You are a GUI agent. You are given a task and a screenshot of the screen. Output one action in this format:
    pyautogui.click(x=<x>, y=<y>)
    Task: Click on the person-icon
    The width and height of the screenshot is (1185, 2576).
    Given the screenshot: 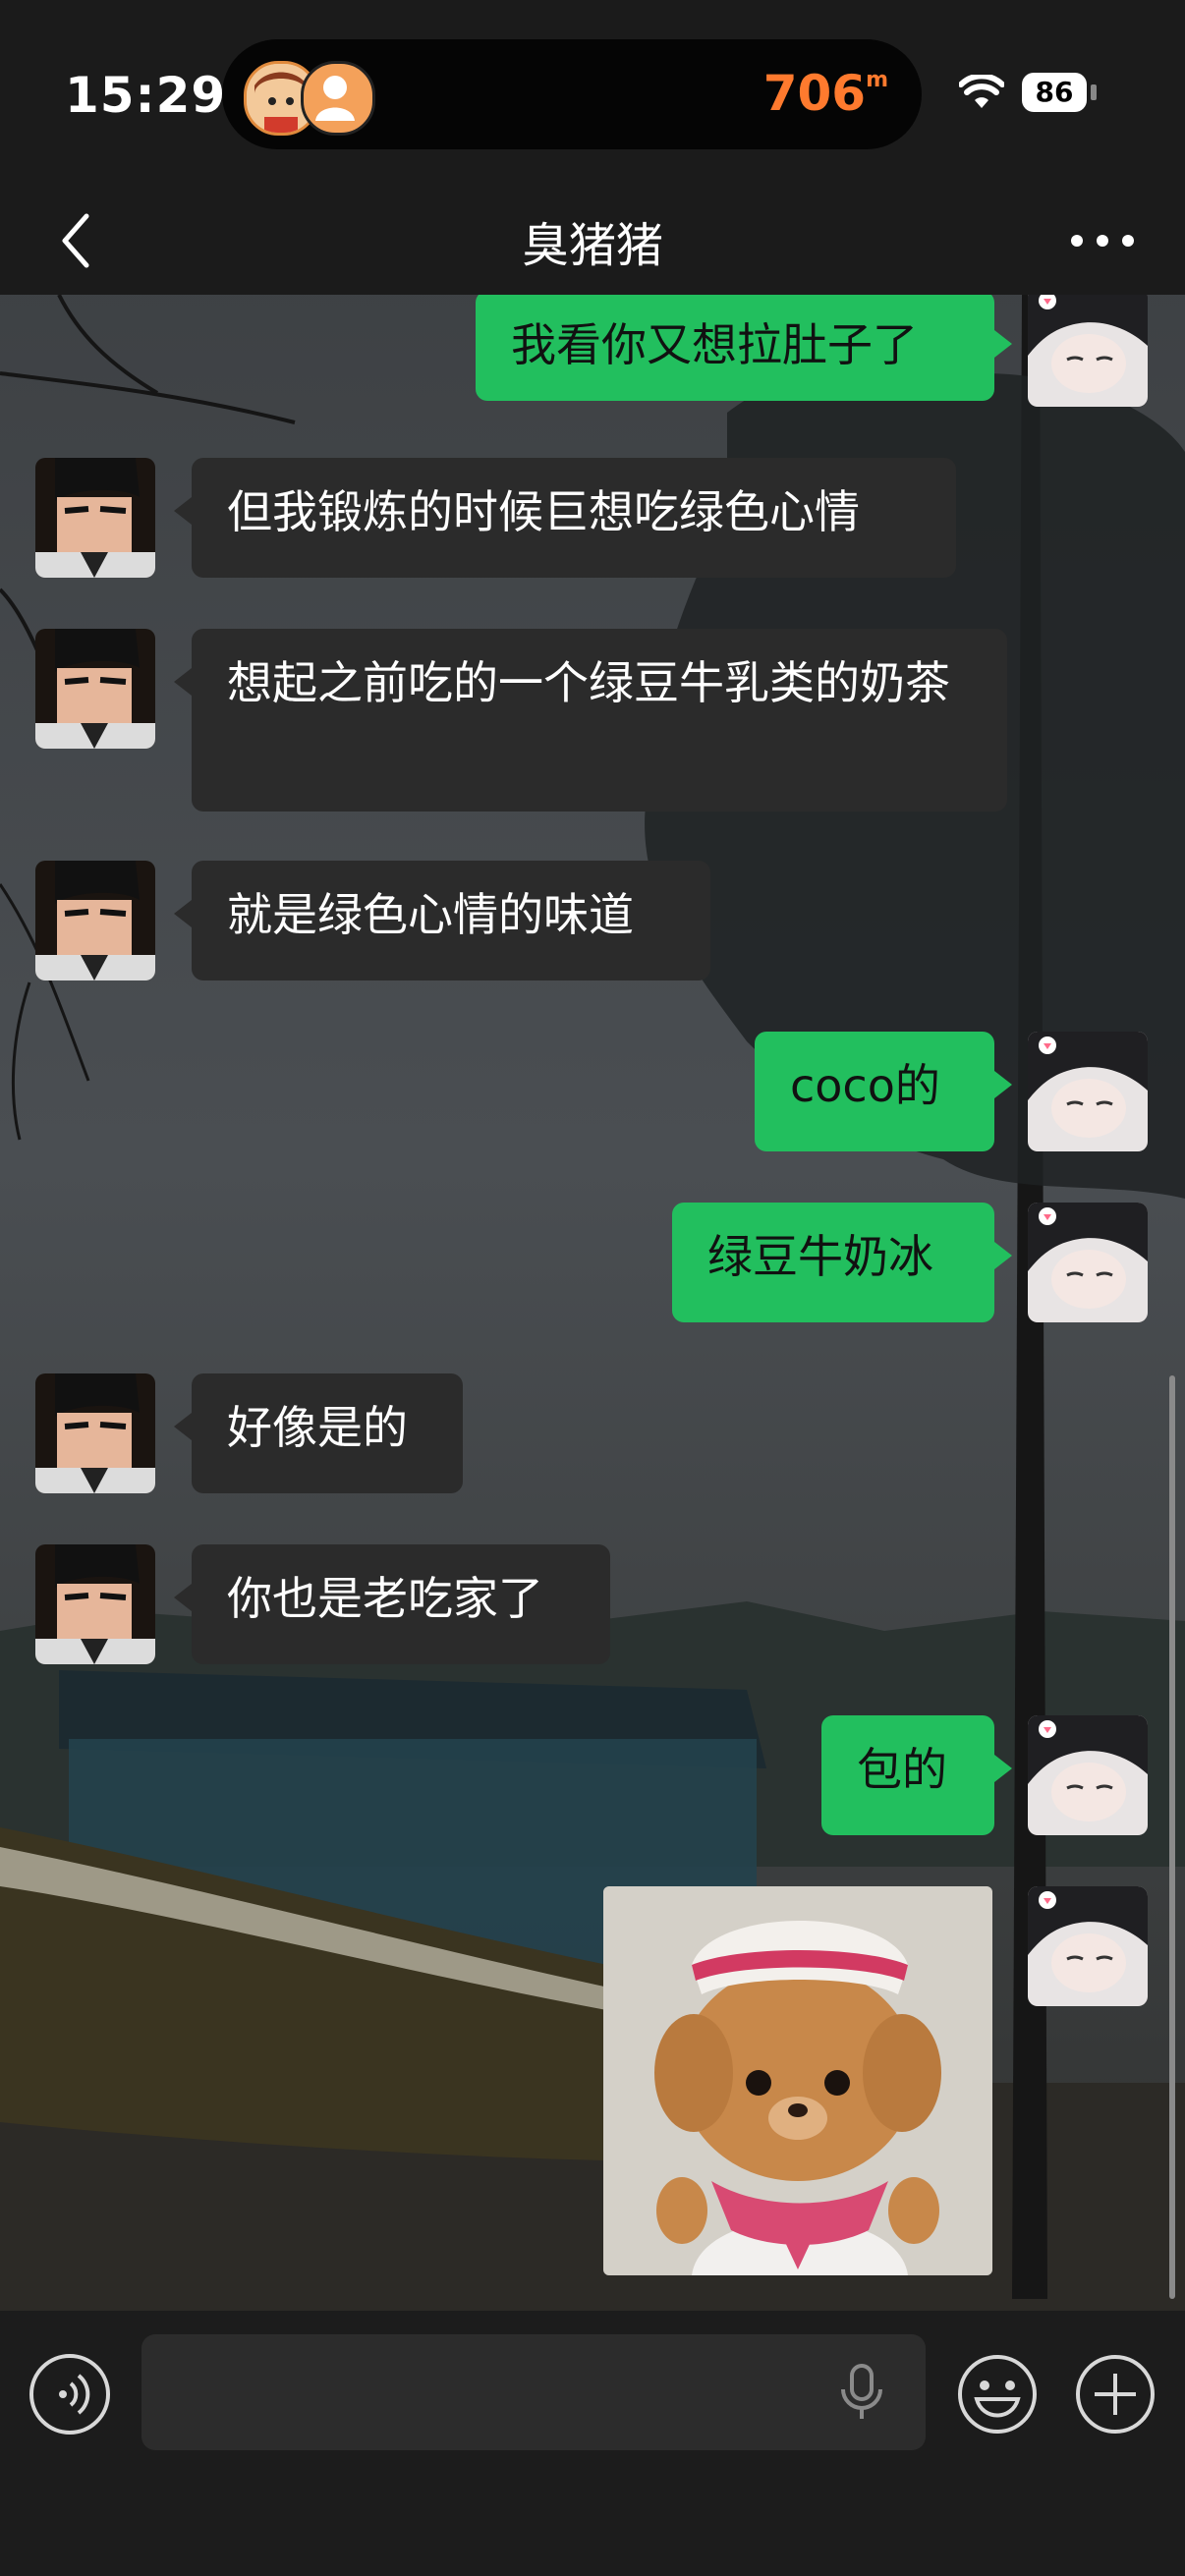 What is the action you would take?
    pyautogui.click(x=338, y=98)
    